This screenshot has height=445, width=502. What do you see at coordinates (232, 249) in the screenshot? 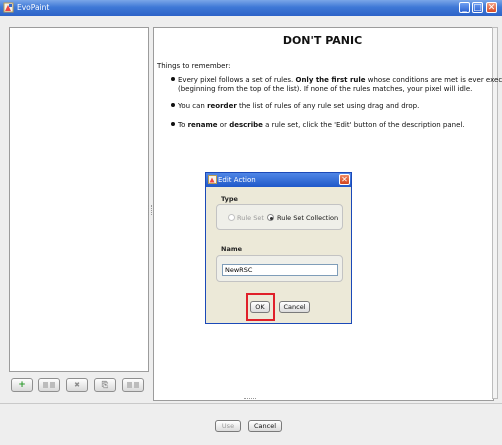
I see `name-label: Name` at bounding box center [232, 249].